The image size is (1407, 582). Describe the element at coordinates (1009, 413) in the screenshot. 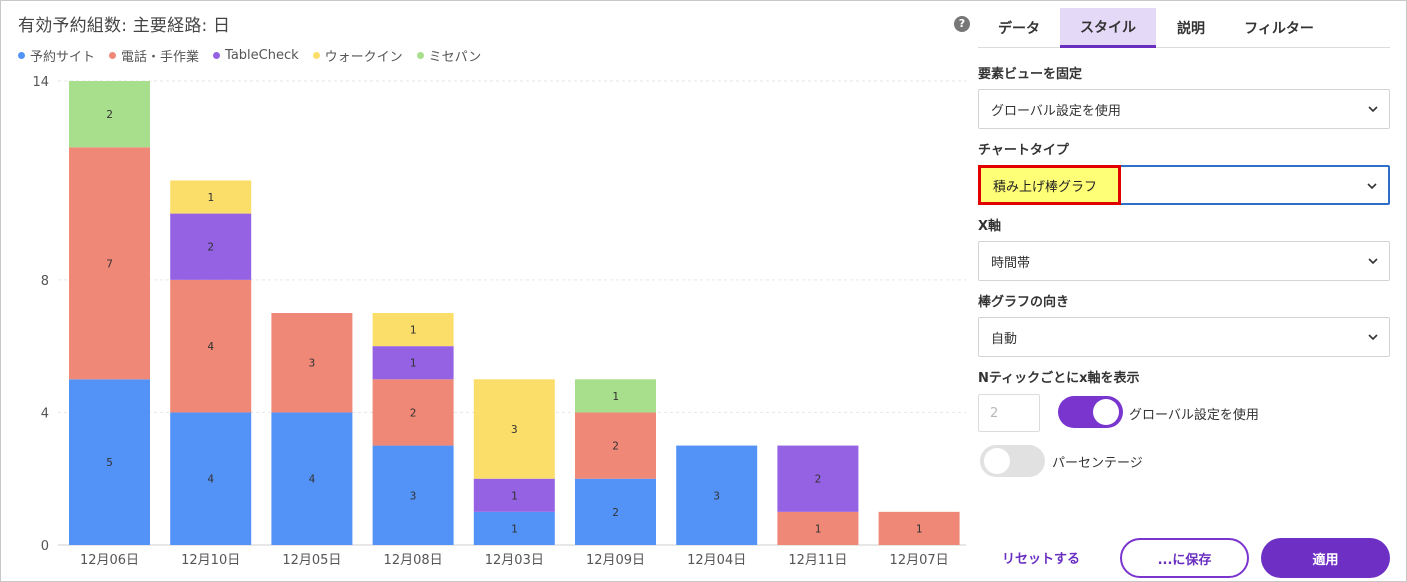

I see `nth-tick-input: 2` at that location.